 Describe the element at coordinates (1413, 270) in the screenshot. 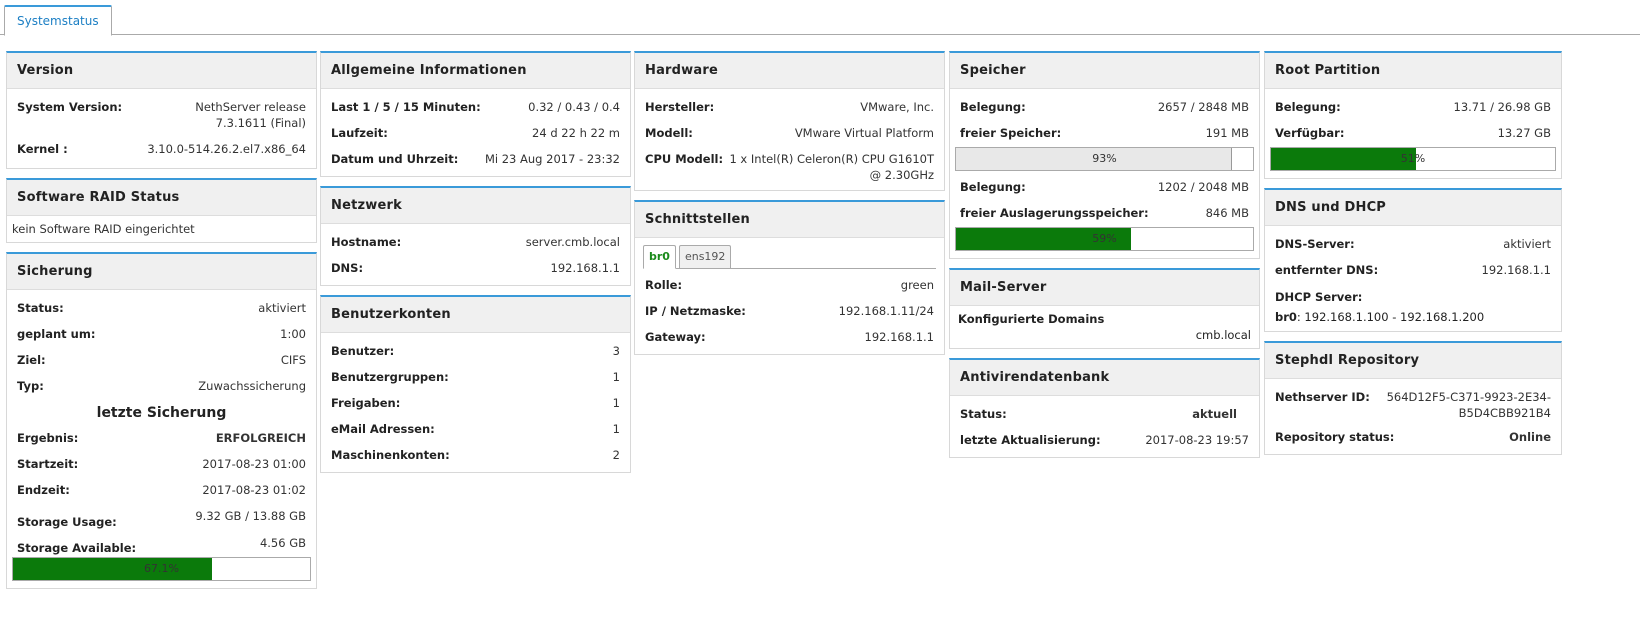

I see `row-remote-dns: entfernter DNS: 192.168.1.1` at that location.